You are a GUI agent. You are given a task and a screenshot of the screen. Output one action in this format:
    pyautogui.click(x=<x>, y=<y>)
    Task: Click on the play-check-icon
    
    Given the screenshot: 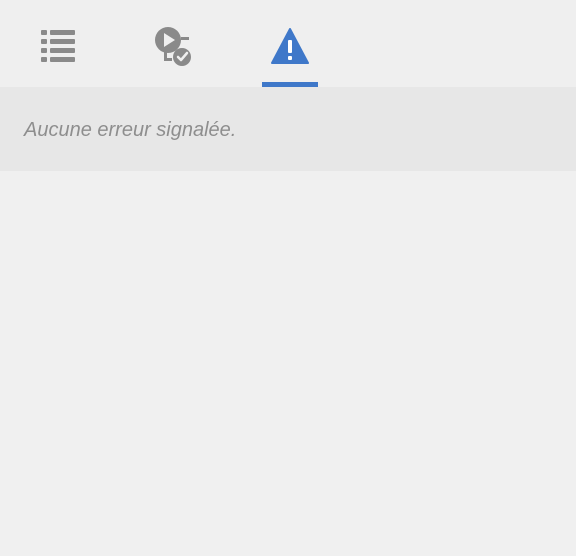 What is the action you would take?
    pyautogui.click(x=173, y=46)
    